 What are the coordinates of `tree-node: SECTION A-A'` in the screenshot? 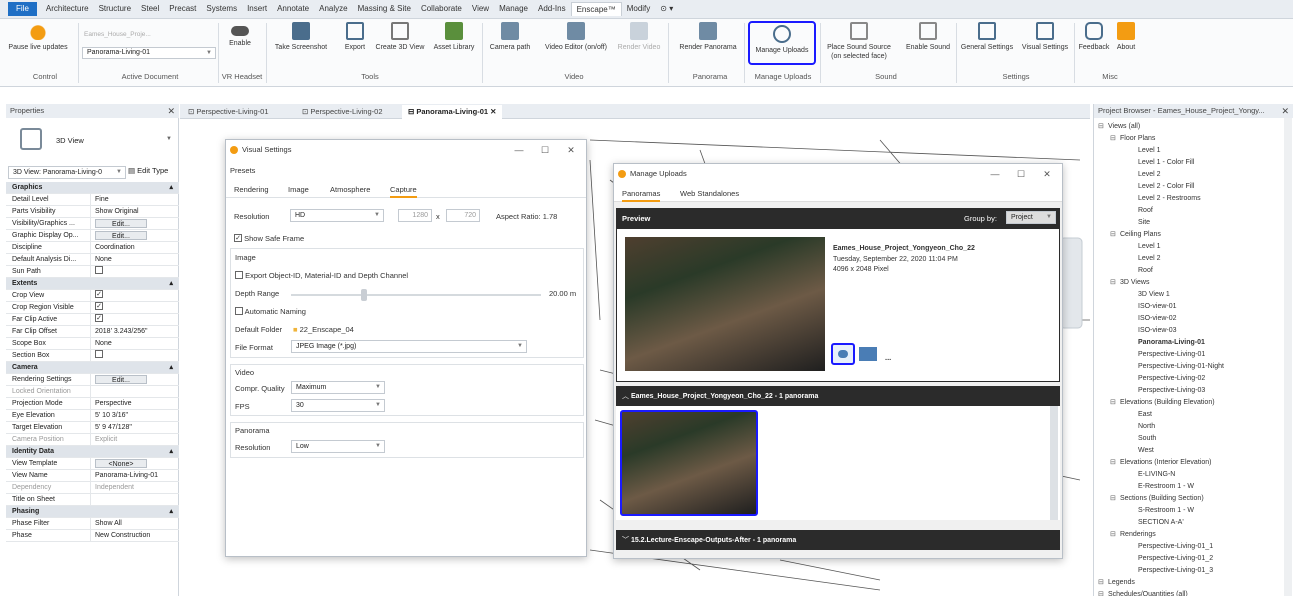 It's located at (1161, 523).